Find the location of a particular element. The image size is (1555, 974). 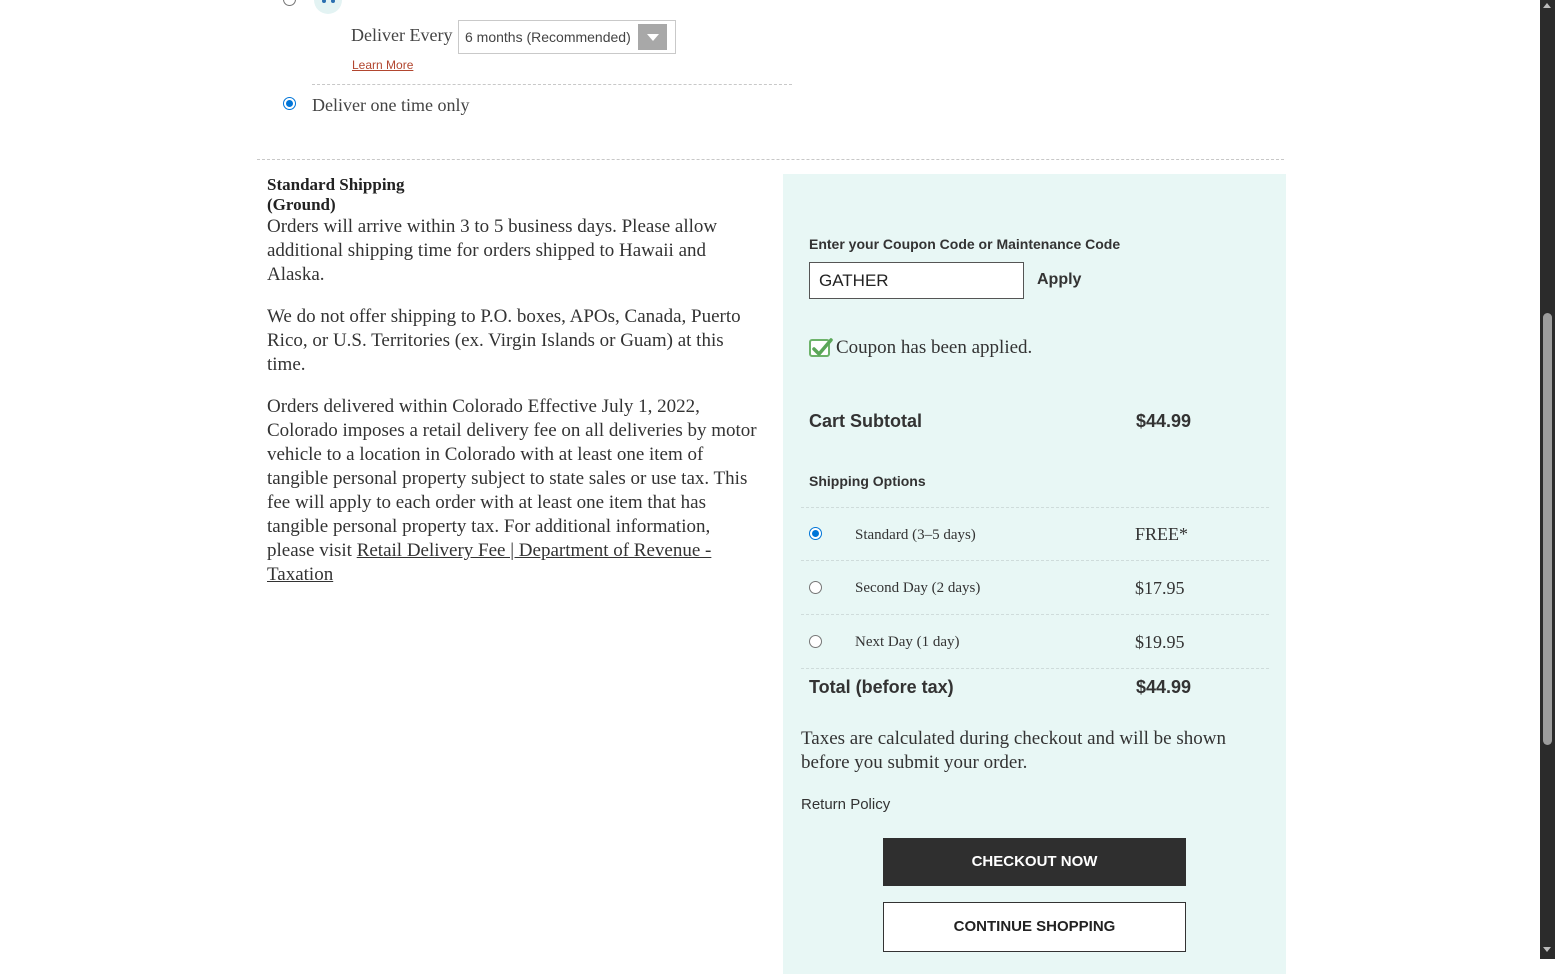

subscribe-radio is located at coordinates (289, 3).